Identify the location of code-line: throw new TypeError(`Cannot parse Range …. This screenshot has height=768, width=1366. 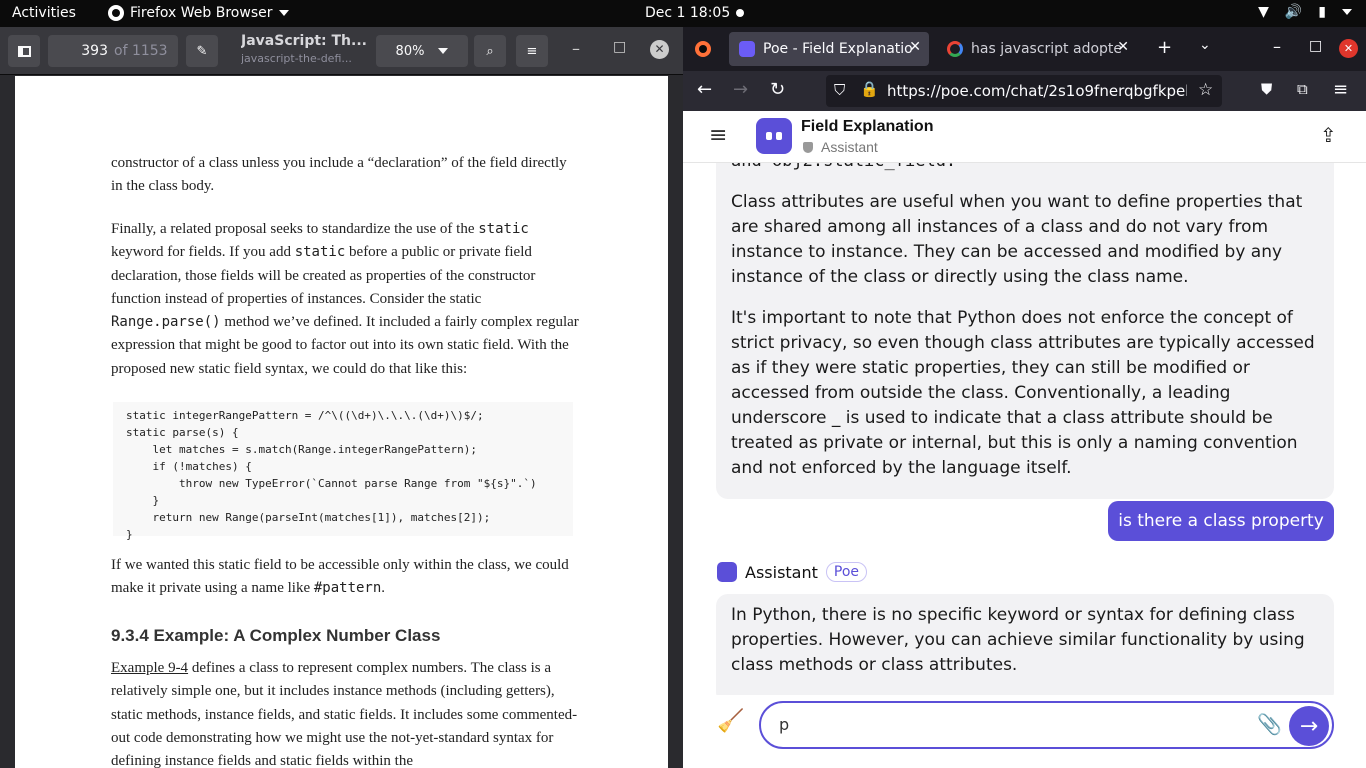
(331, 483).